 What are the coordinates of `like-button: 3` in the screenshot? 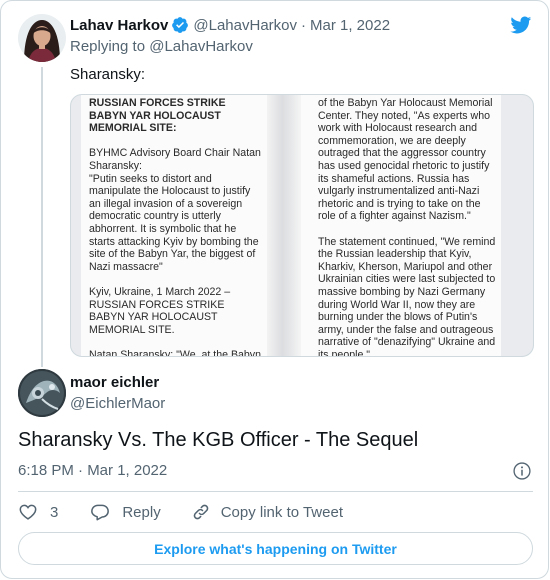 It's located at (38, 512).